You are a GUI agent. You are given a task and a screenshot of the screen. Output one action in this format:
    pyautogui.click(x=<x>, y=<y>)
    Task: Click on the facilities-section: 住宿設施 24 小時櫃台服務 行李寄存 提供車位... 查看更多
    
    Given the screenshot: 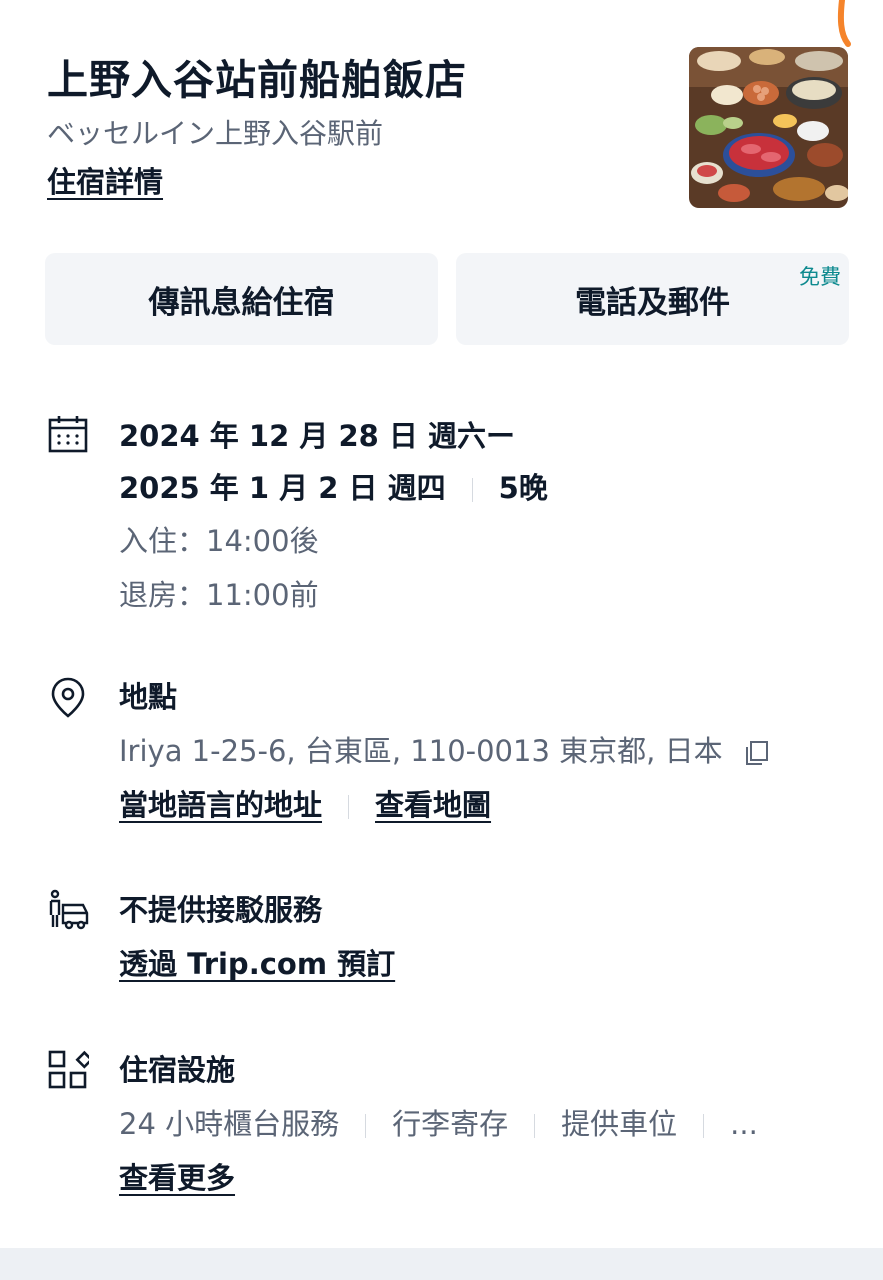 What is the action you would take?
    pyautogui.click(x=447, y=1123)
    